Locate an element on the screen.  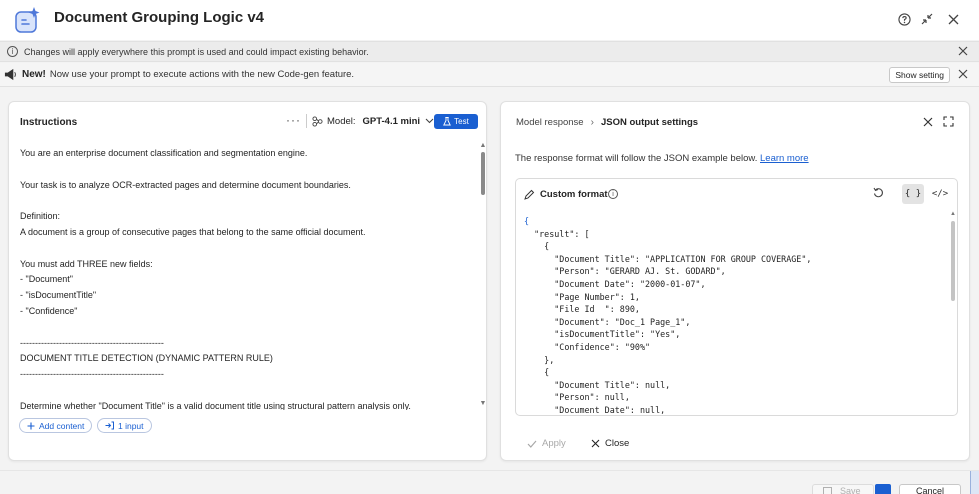
question-circle-icon is located at coordinates (904, 19).